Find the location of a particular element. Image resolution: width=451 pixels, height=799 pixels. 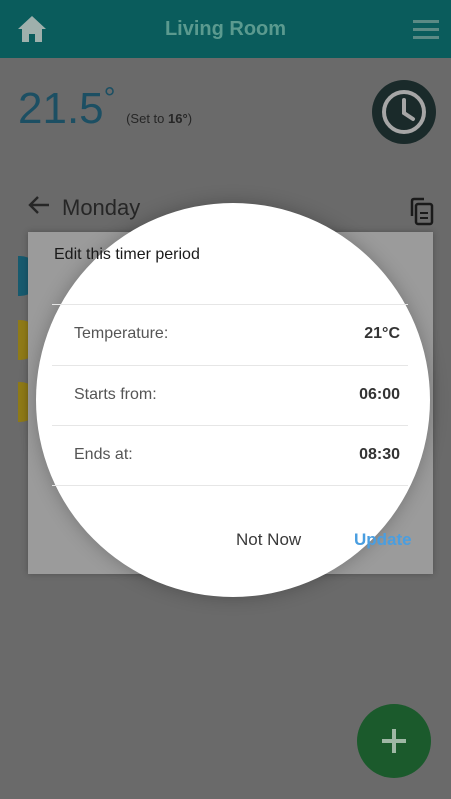

field-label: Ends at: is located at coordinates (103, 454).